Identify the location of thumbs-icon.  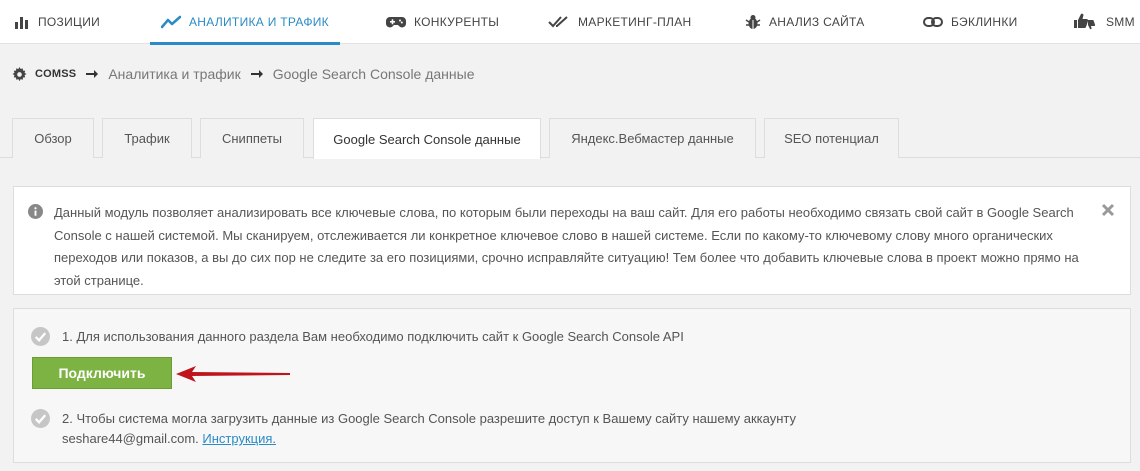
(1085, 21).